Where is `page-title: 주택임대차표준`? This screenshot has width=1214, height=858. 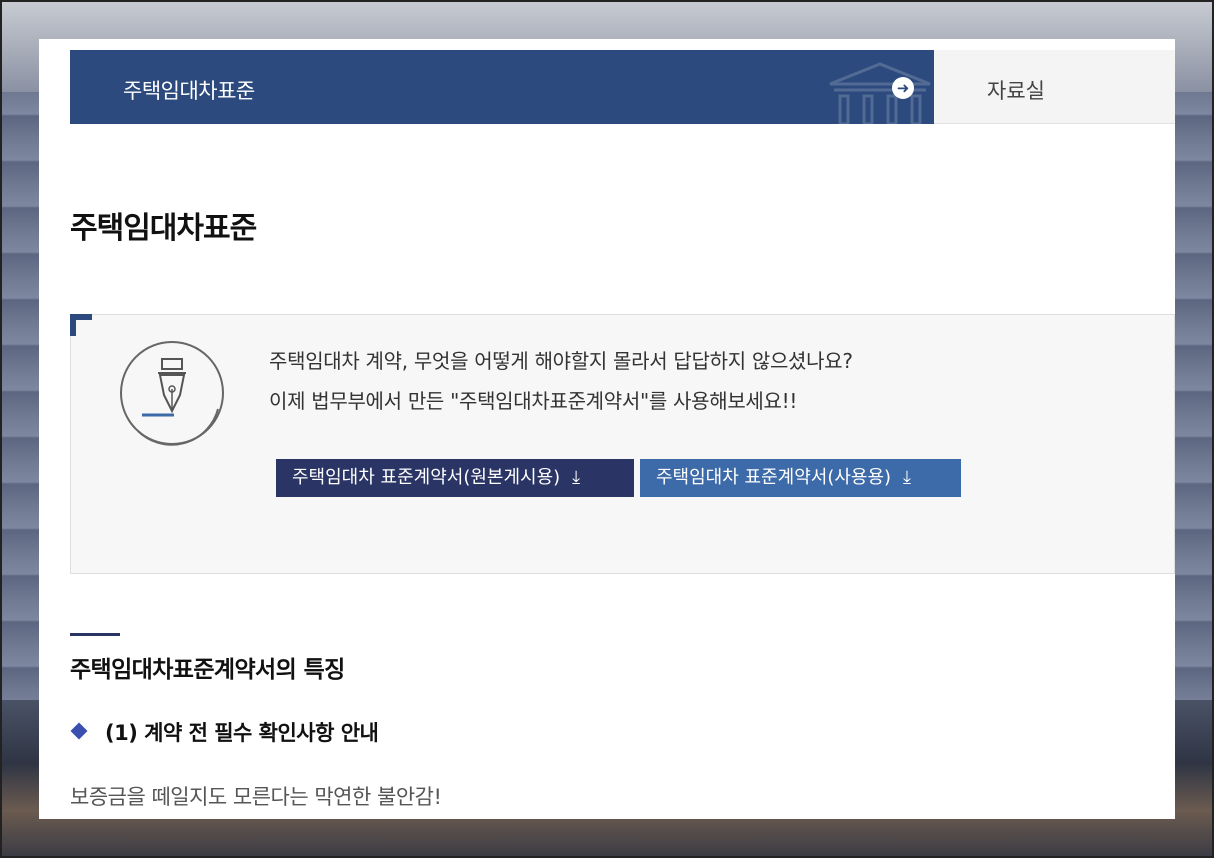 page-title: 주택임대차표준 is located at coordinates (163, 228).